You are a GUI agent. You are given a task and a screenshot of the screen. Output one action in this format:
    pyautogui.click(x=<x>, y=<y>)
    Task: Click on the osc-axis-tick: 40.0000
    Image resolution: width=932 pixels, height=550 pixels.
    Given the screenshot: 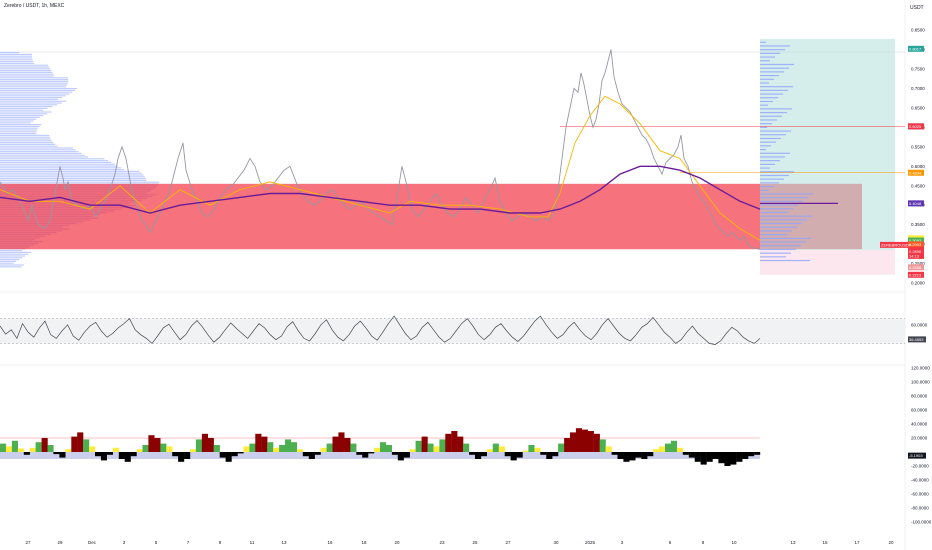 What is the action you would take?
    pyautogui.click(x=919, y=424)
    